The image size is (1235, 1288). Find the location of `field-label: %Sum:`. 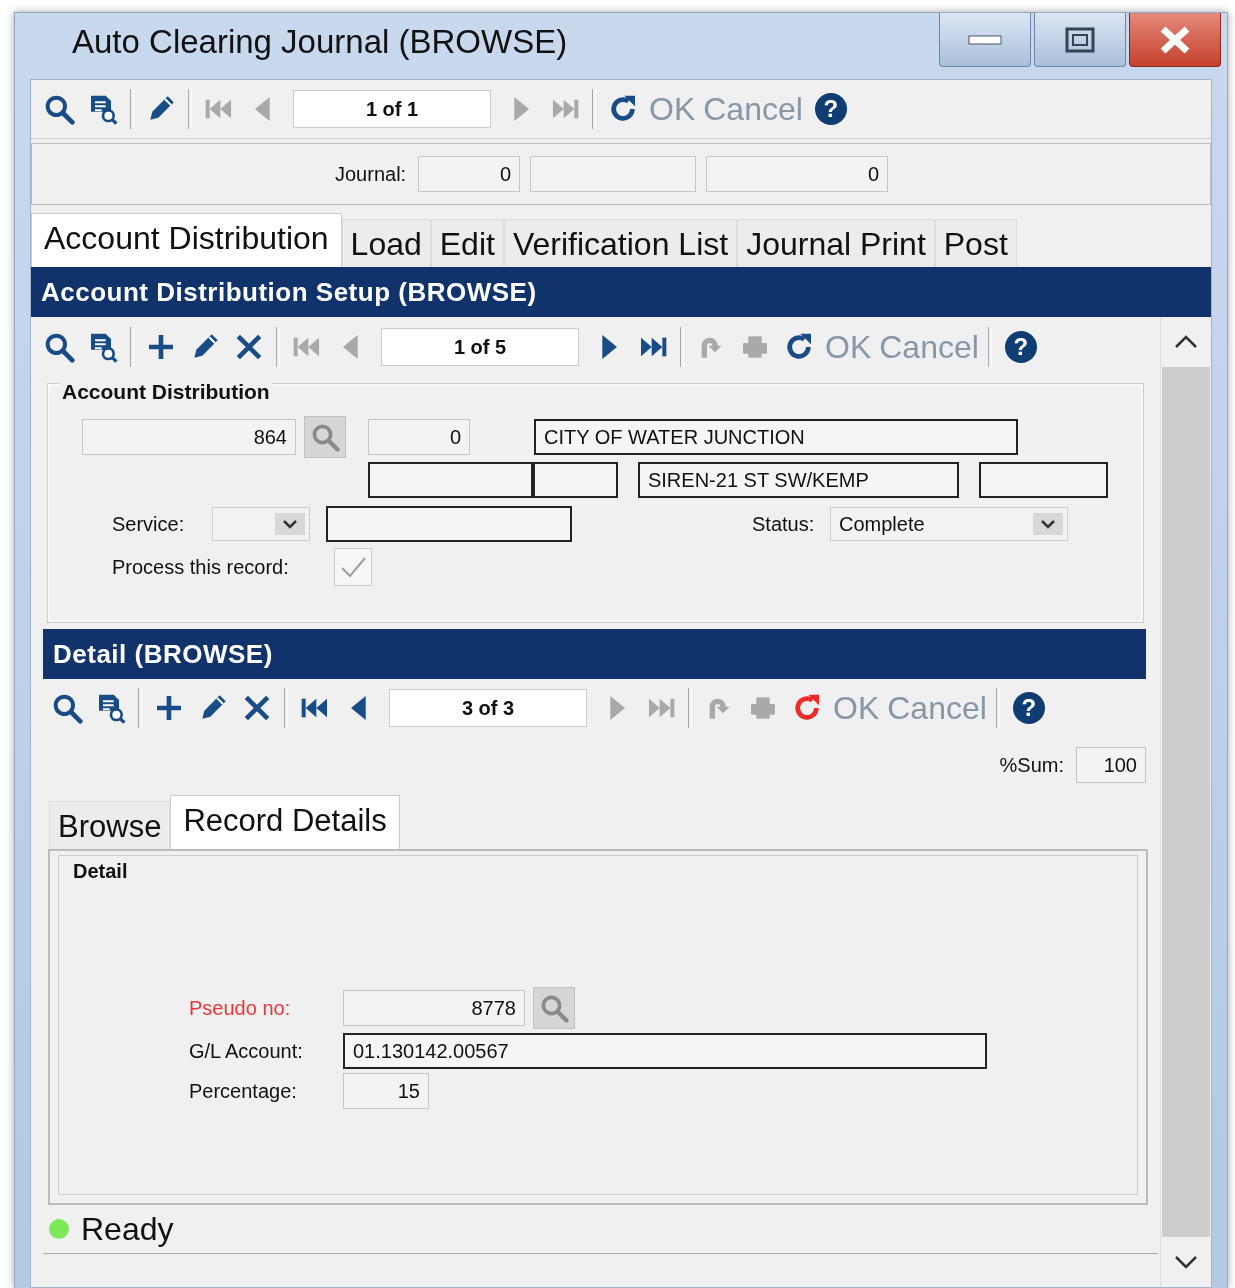

field-label: %Sum: is located at coordinates (1031, 765).